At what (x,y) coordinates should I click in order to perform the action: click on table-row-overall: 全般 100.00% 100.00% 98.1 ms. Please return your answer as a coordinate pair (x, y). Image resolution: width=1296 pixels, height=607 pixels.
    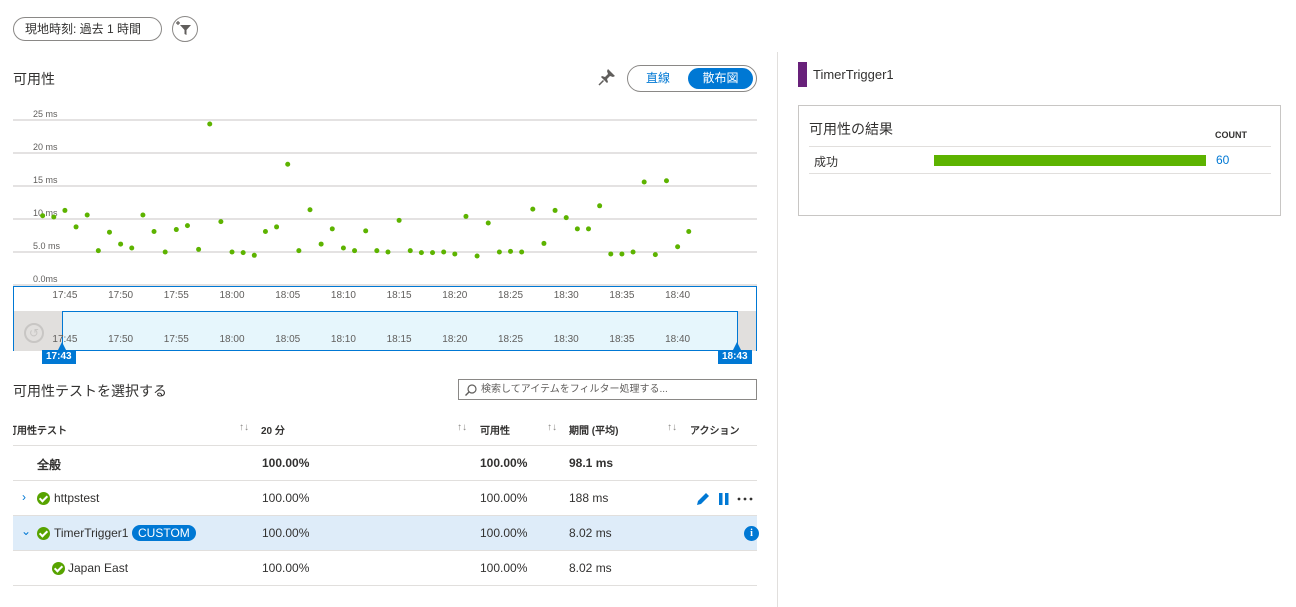
    Looking at the image, I should click on (385, 463).